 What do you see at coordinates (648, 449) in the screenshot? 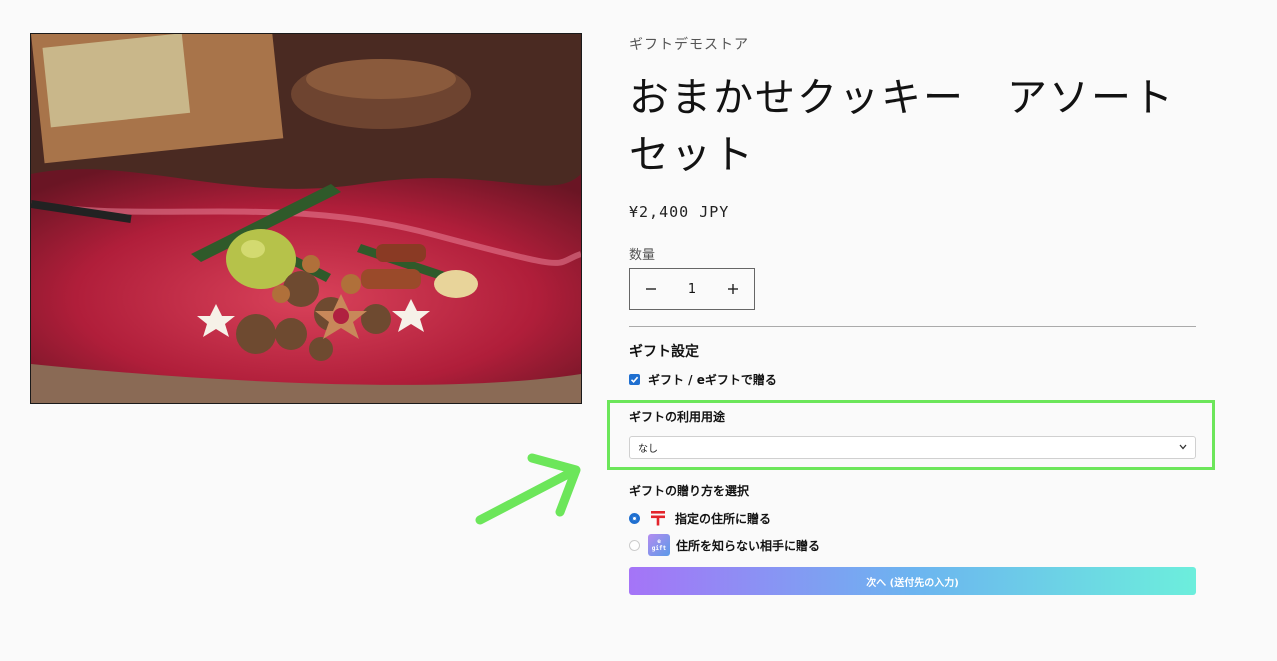
I see `gift-usage-selected-value: なし` at bounding box center [648, 449].